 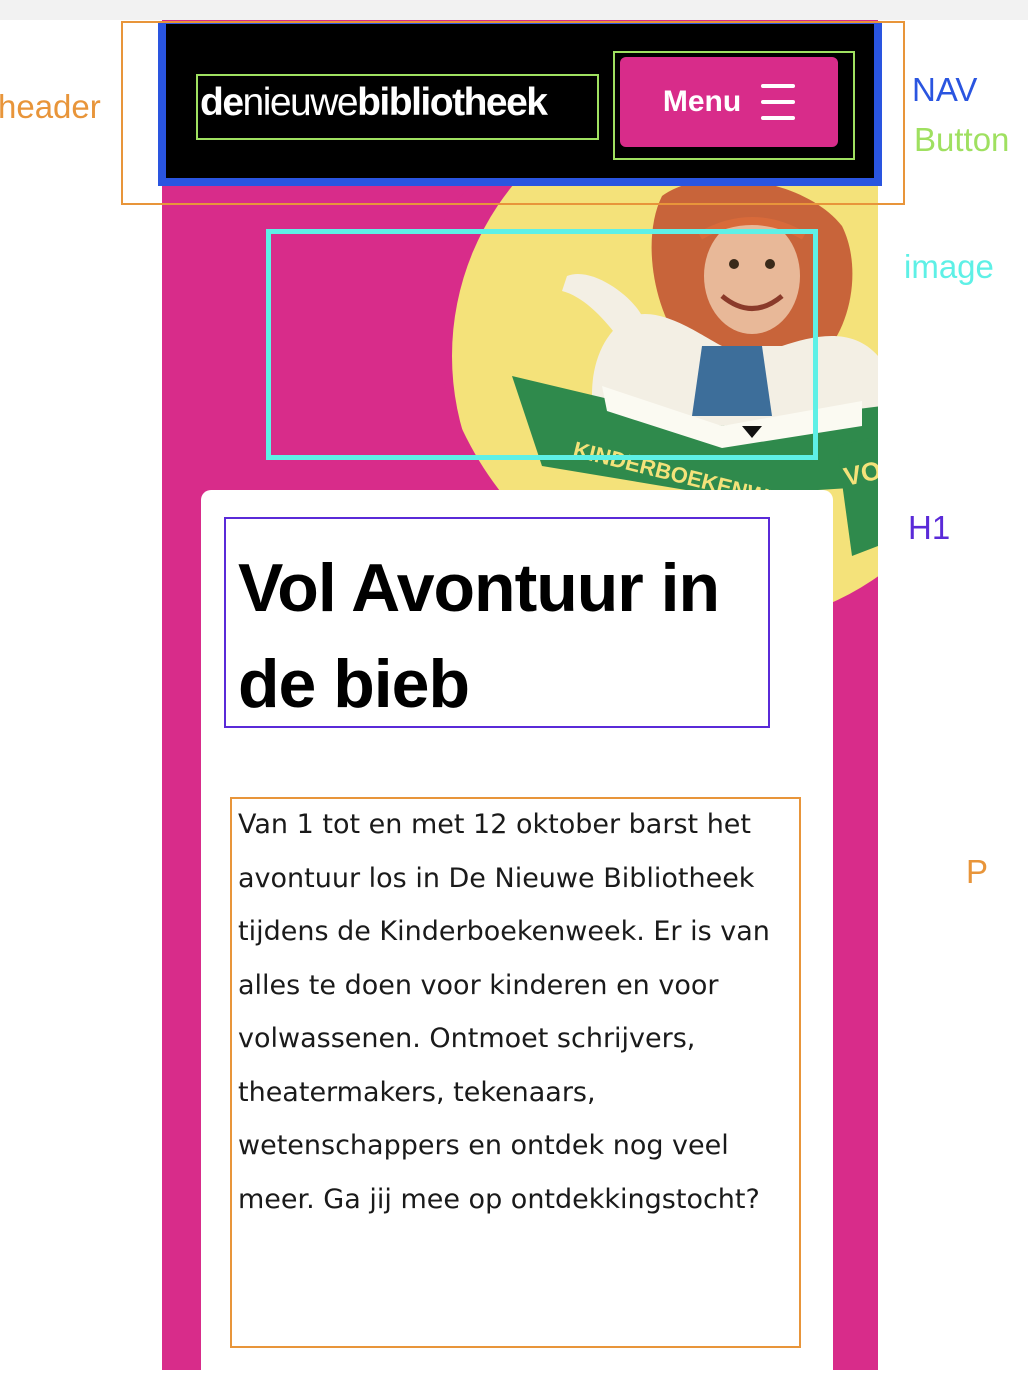 I want to click on image-annotation-label: image, so click(x=949, y=266).